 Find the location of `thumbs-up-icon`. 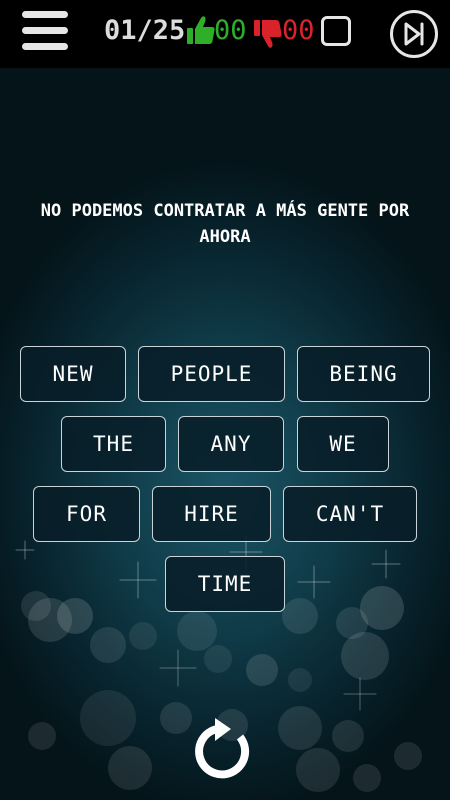

thumbs-up-icon is located at coordinates (201, 30).